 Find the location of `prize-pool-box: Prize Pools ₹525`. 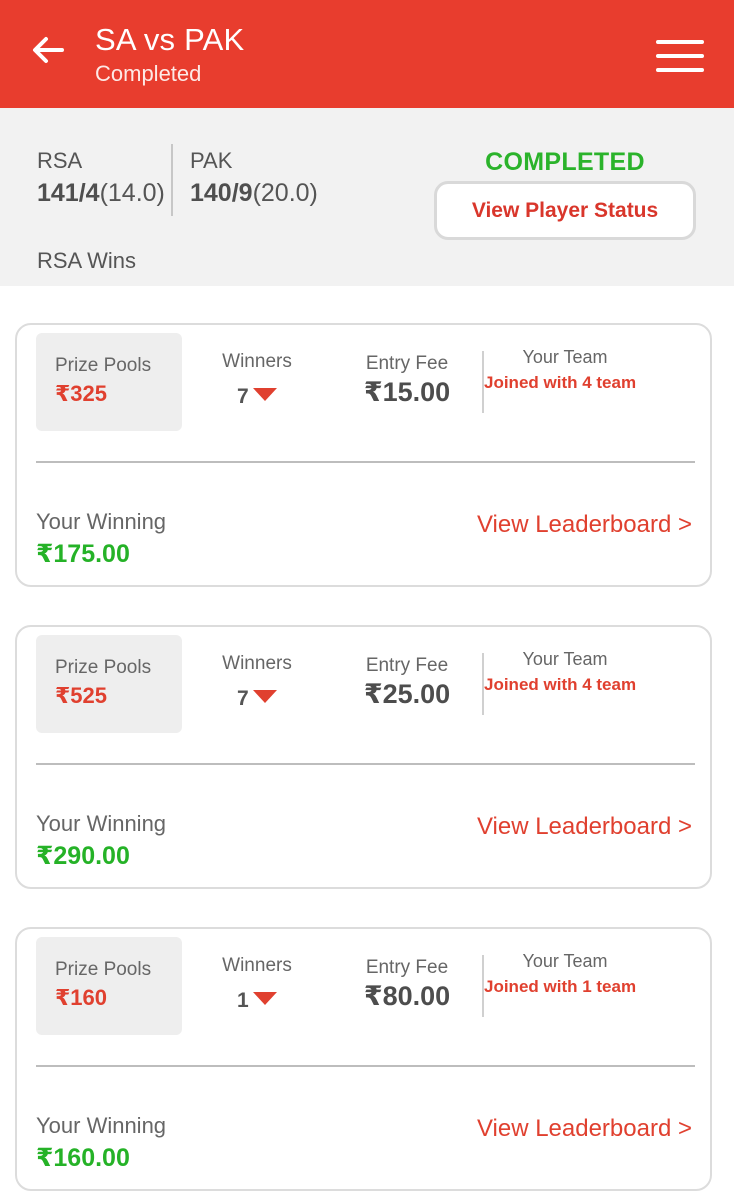

prize-pool-box: Prize Pools ₹525 is located at coordinates (109, 684).